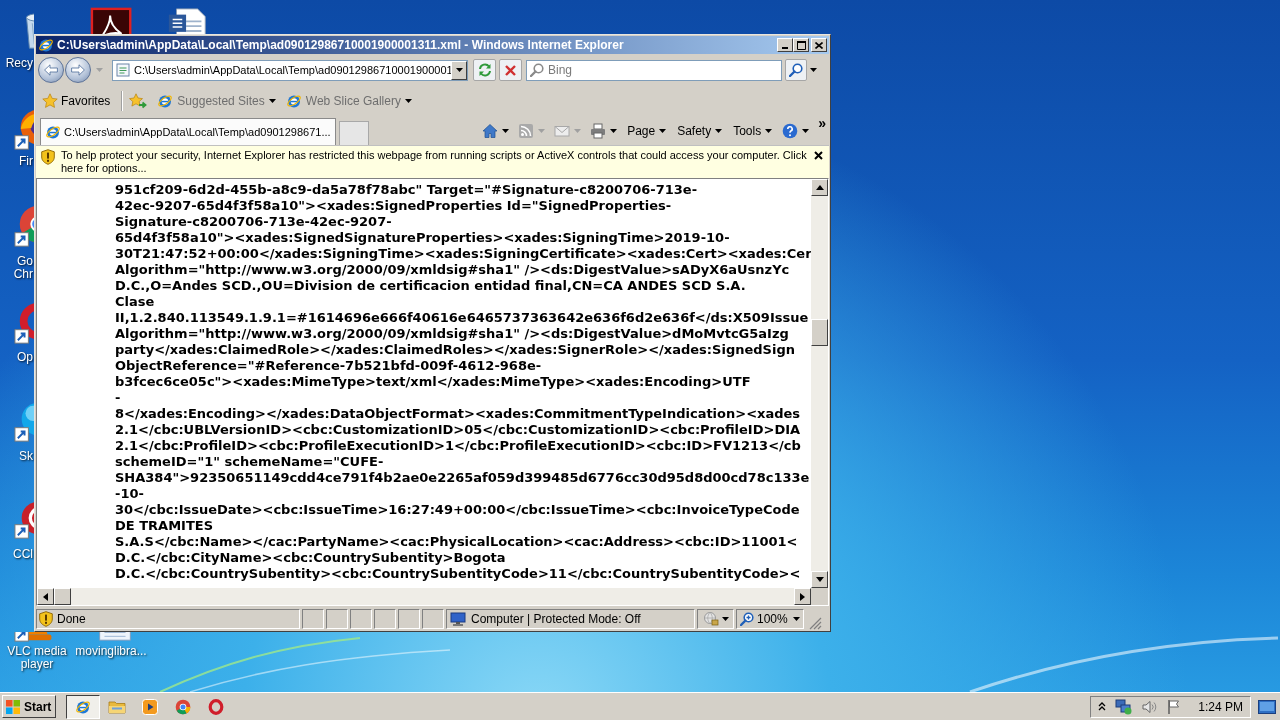 Image resolution: width=1280 pixels, height=720 pixels. I want to click on xml-text-line: 42ec-9207-65d4f3f58a10"><xades:SignedProperties Id="SignedProperties-, so click(393, 206).